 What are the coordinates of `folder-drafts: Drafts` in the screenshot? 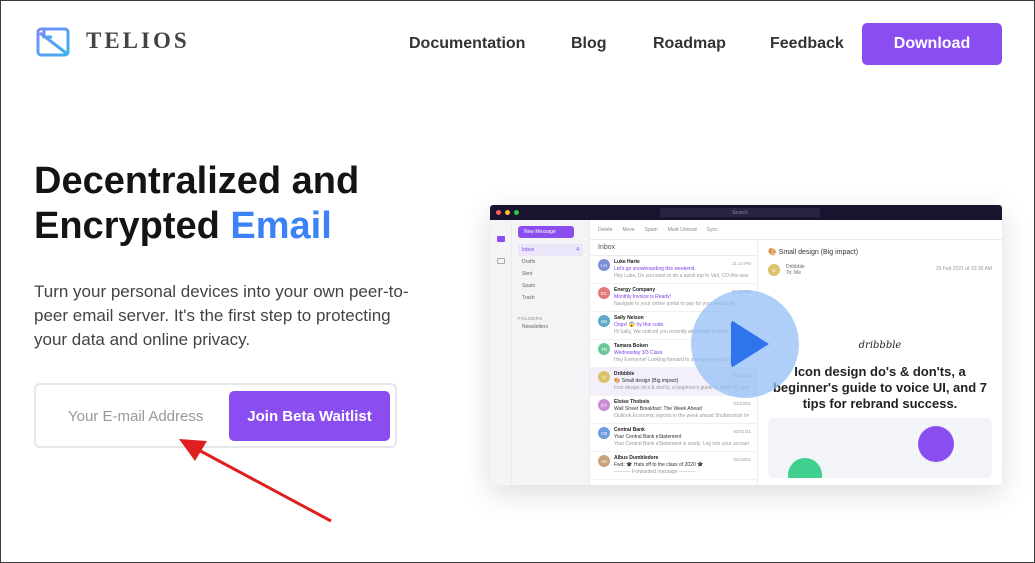 It's located at (529, 262).